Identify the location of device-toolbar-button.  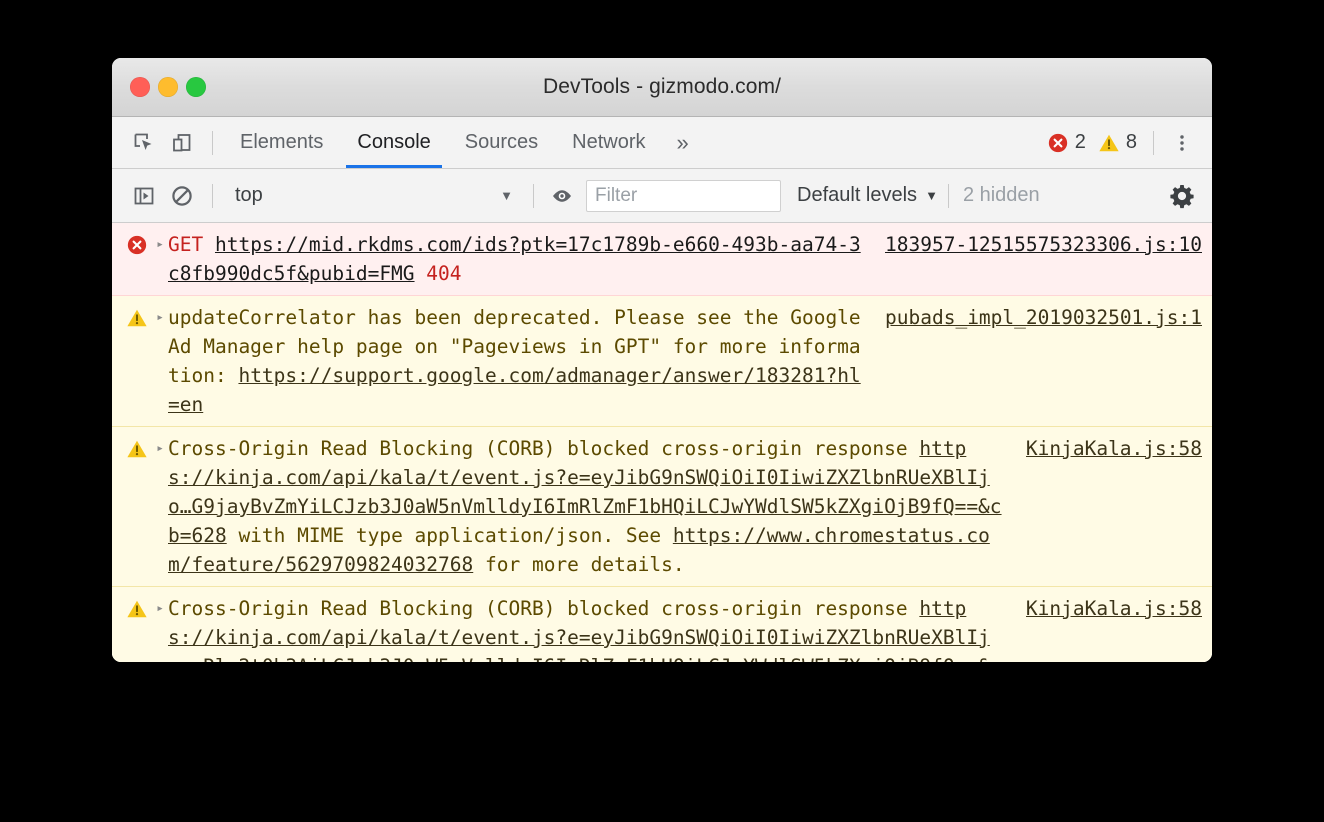
(182, 143).